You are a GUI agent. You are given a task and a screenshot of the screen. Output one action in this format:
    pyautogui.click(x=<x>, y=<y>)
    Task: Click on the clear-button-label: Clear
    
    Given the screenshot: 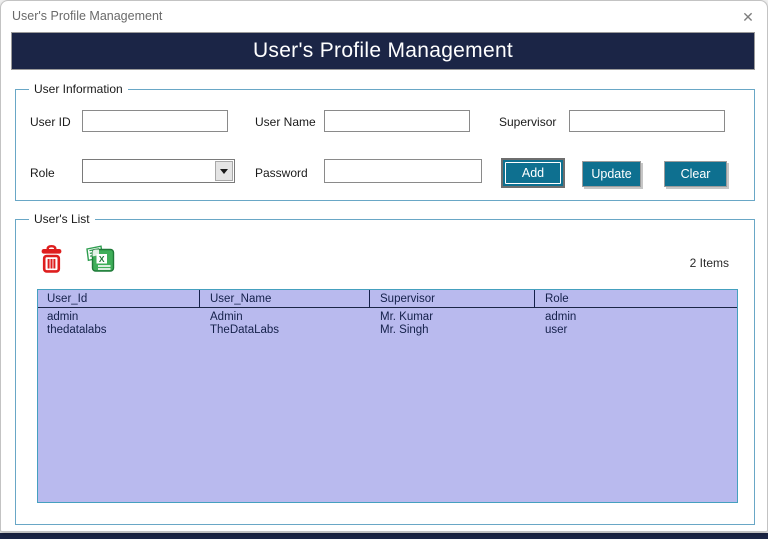 What is the action you would take?
    pyautogui.click(x=695, y=174)
    